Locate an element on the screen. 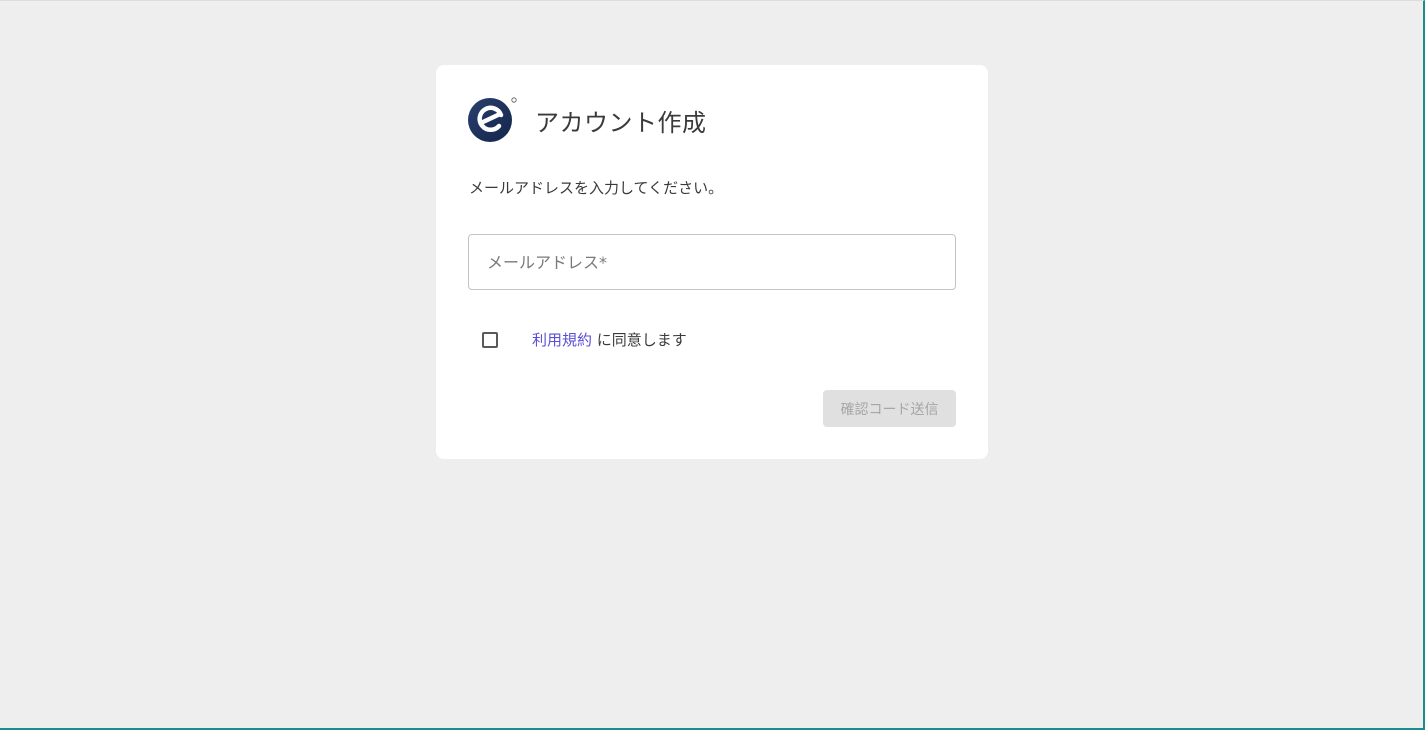 The height and width of the screenshot is (730, 1425). terms-row: 利用規約 に同意します is located at coordinates (584, 339).